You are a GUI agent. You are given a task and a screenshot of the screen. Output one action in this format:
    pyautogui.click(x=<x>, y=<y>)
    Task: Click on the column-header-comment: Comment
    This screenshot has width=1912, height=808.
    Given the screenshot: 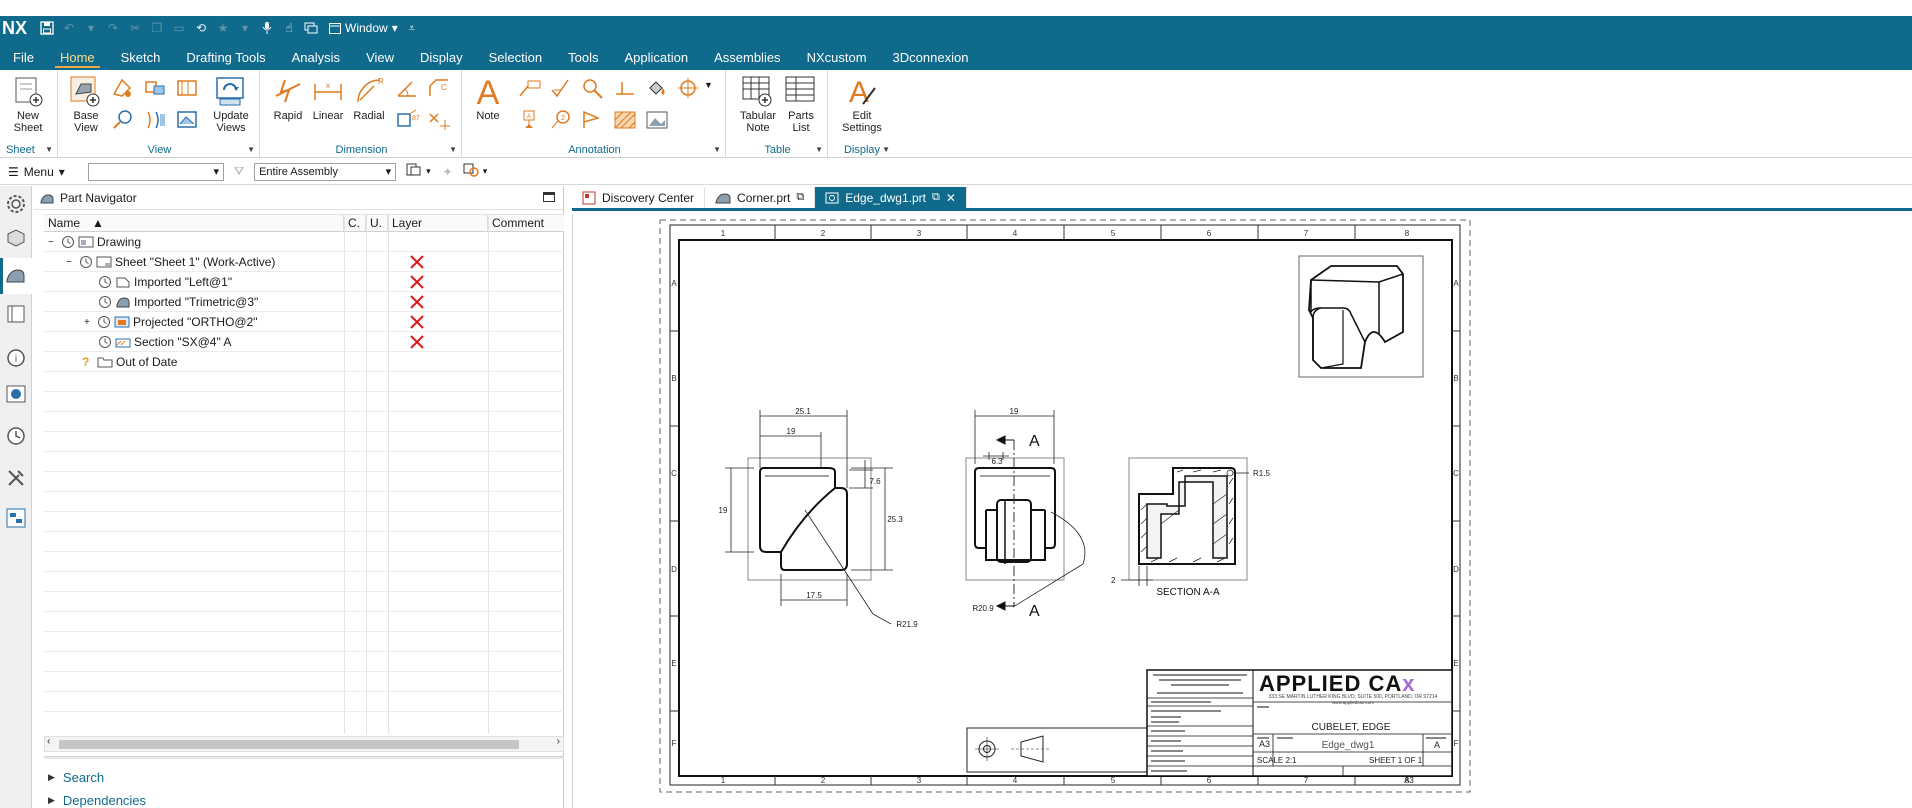 What is the action you would take?
    pyautogui.click(x=526, y=223)
    